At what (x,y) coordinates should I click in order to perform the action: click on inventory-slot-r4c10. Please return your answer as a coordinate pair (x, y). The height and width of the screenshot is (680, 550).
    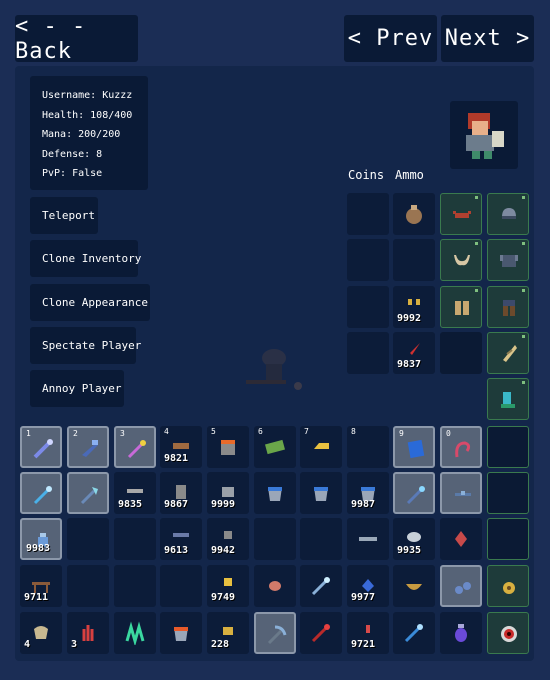
    Looking at the image, I should click on (461, 586).